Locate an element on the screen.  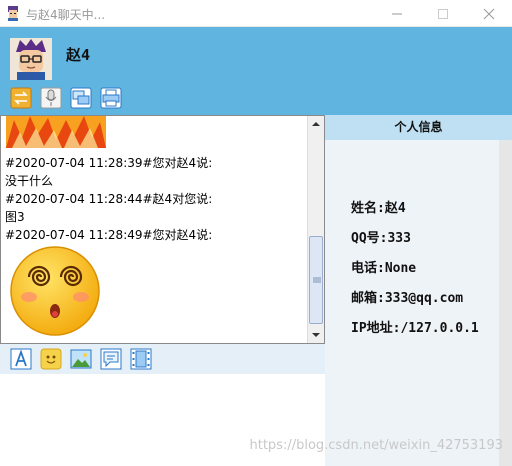
minimize-icon is located at coordinates (397, 14).